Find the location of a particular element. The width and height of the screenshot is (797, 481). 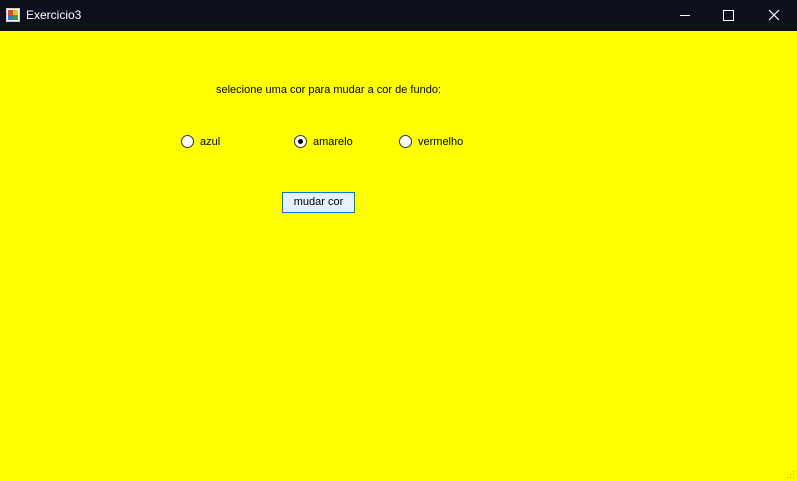

resize-grip-icon is located at coordinates (790, 474).